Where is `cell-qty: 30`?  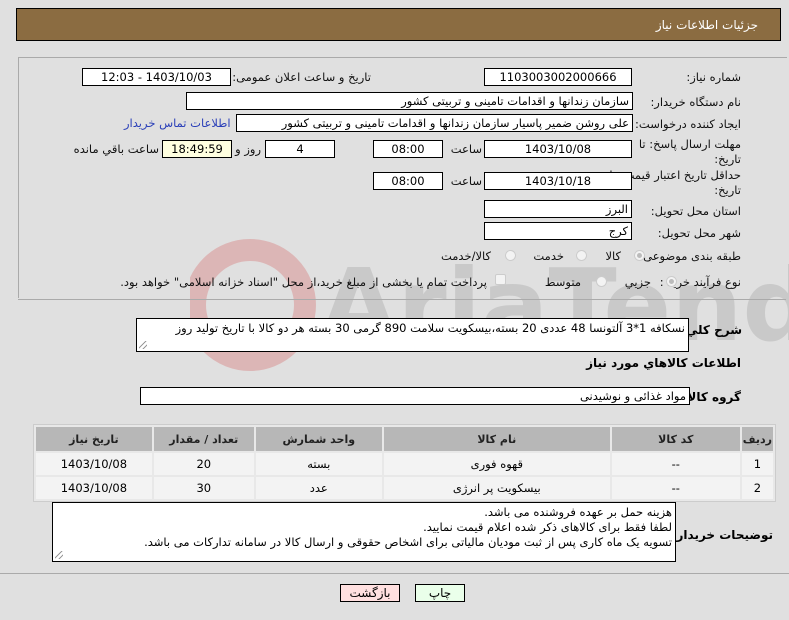 cell-qty: 30 is located at coordinates (203, 488).